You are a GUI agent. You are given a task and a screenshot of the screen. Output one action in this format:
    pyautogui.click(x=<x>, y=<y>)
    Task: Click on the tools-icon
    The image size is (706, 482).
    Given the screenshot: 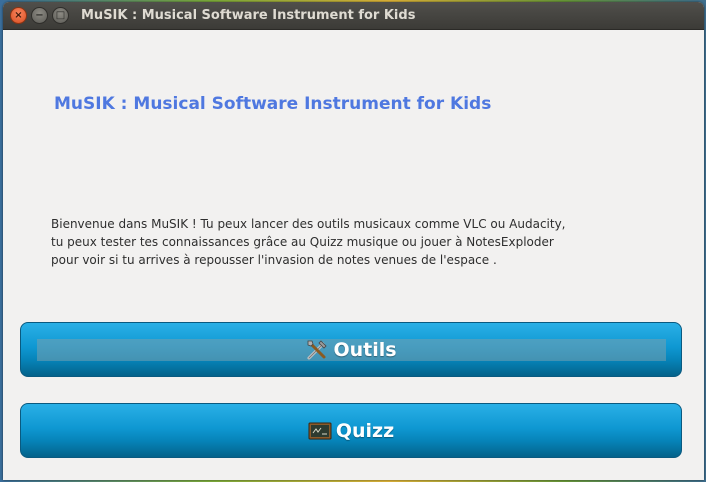 What is the action you would take?
    pyautogui.click(x=317, y=349)
    